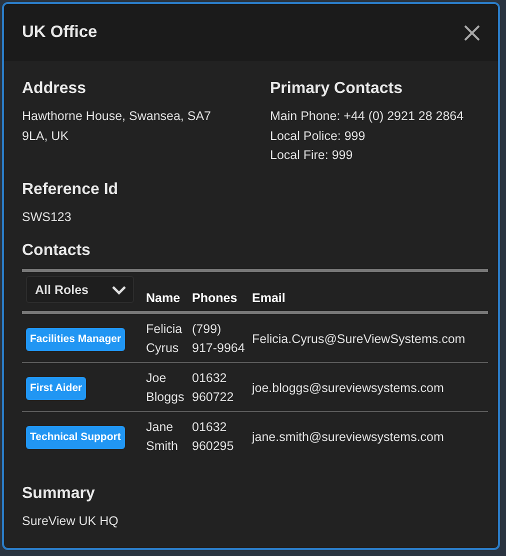 The height and width of the screenshot is (556, 506). What do you see at coordinates (80, 289) in the screenshot?
I see `role-filter-dropdown: All Roles` at bounding box center [80, 289].